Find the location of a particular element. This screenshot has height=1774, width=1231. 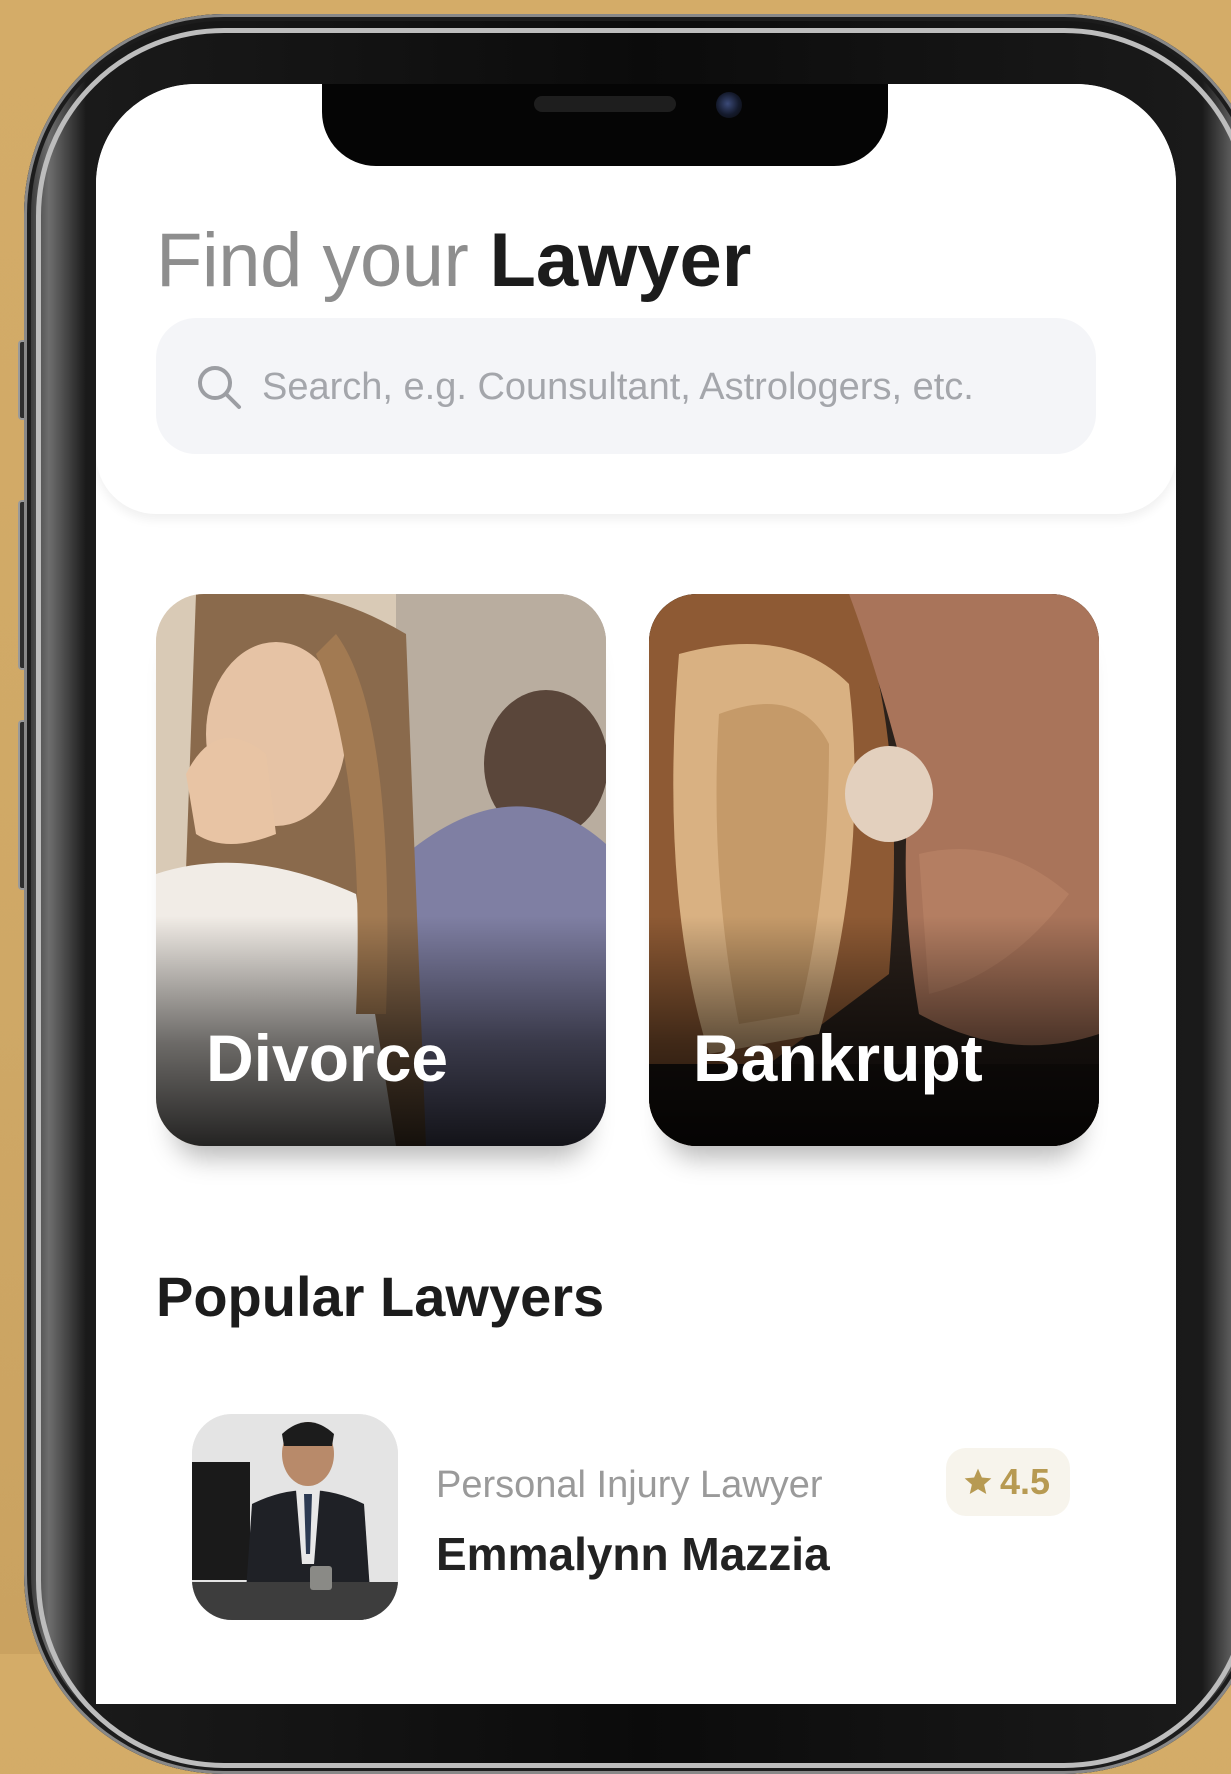

search-icon is located at coordinates (219, 387).